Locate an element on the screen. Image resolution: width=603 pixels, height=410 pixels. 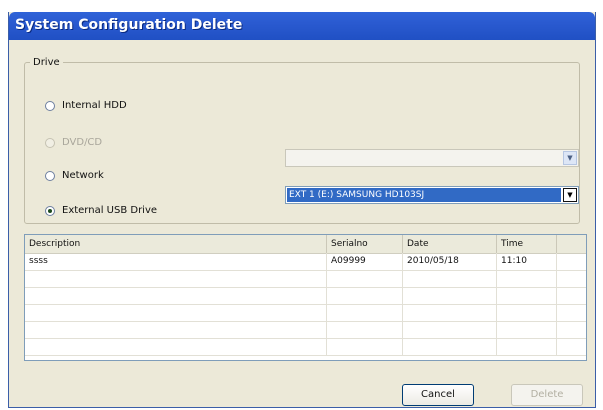
cell-date: 2010/05/18 is located at coordinates (450, 261).